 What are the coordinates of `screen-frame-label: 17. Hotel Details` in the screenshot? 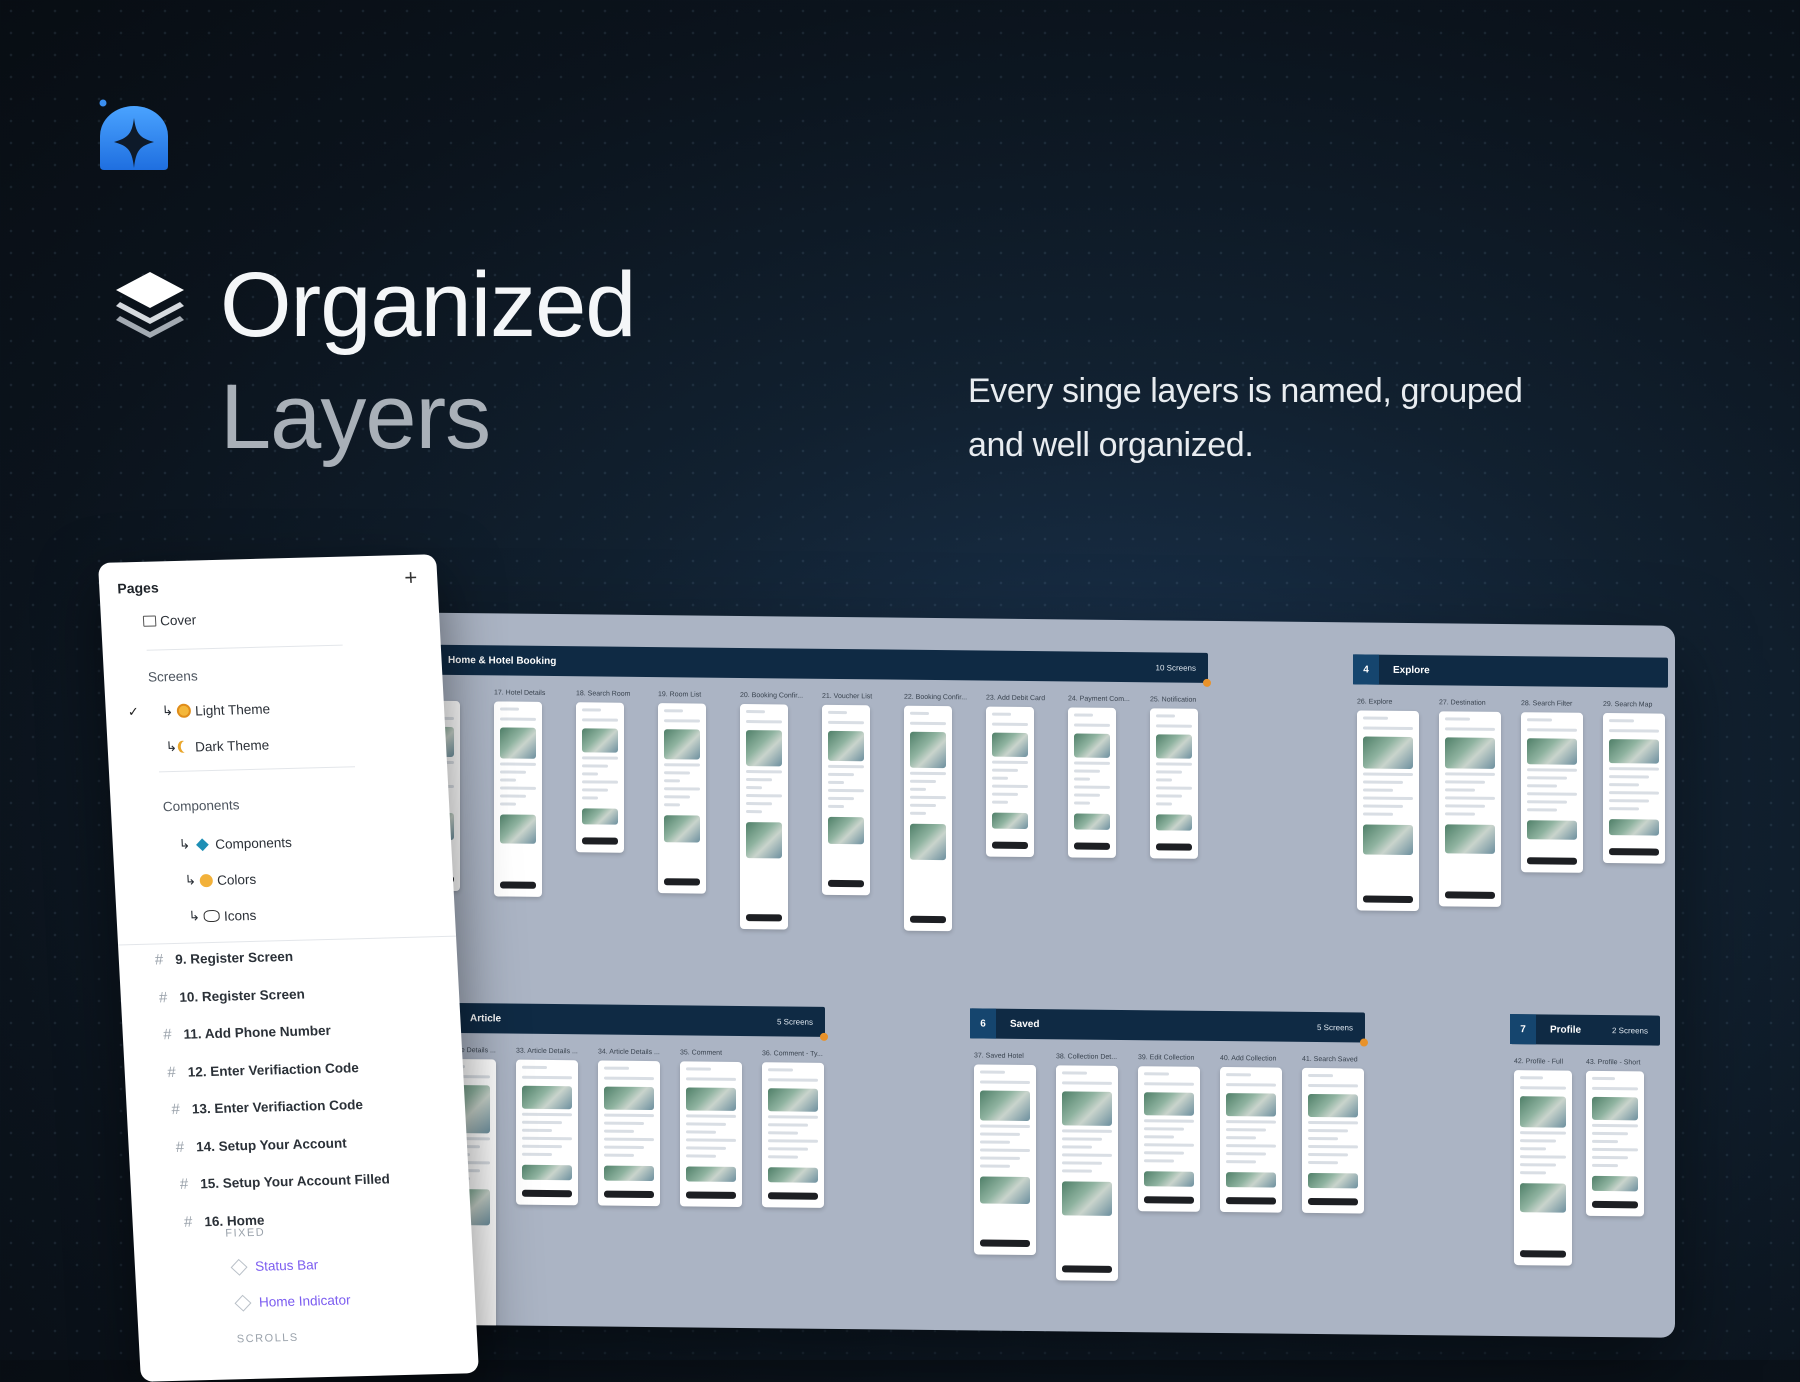 It's located at (519, 693).